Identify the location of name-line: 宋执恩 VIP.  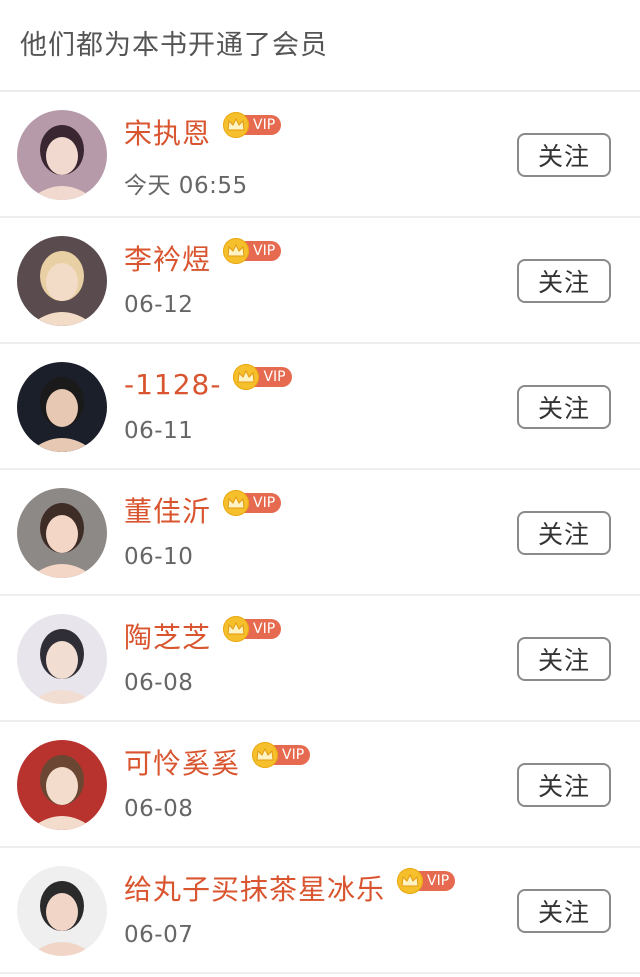
(203, 132).